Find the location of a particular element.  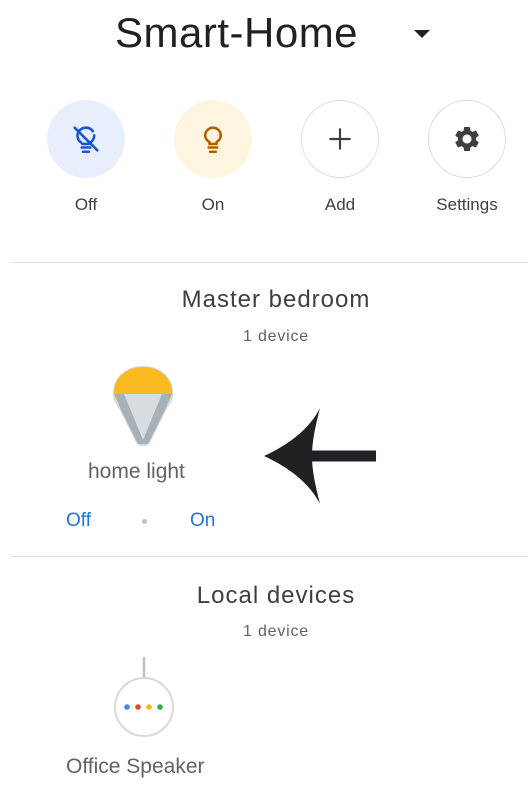

all-on-action: On is located at coordinates (213, 157).